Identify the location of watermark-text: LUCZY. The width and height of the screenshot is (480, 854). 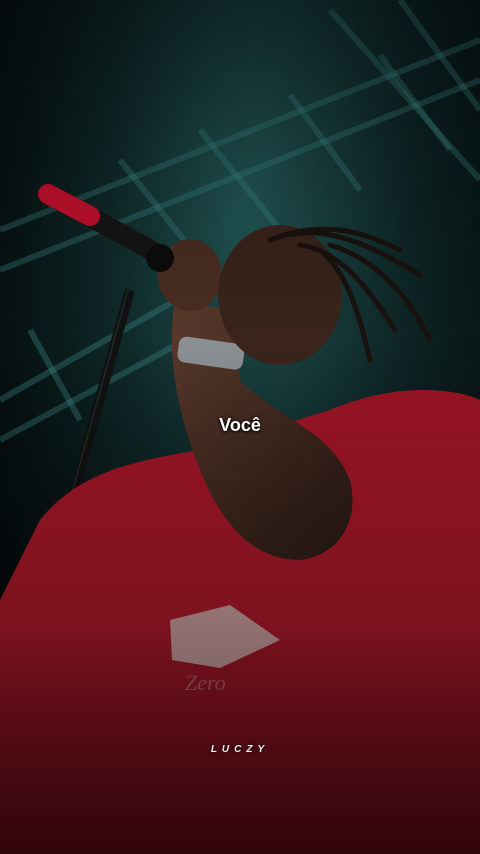
(240, 749).